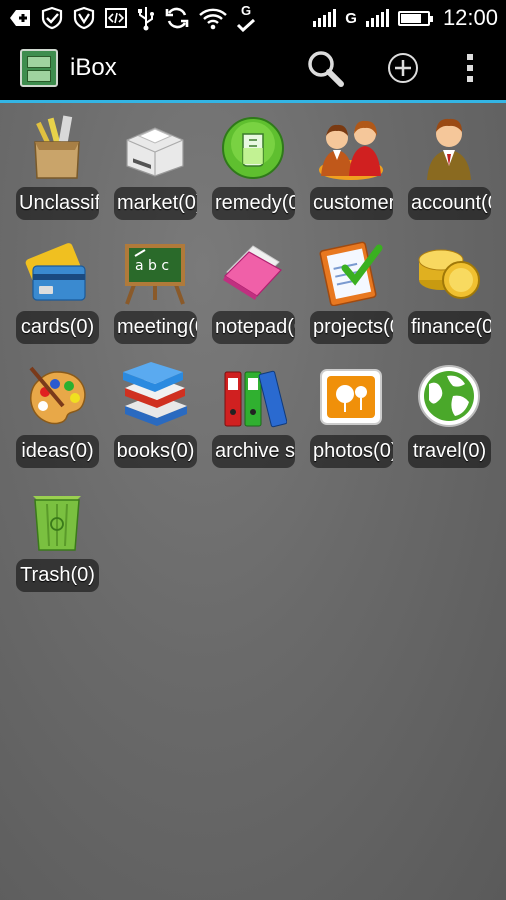  I want to click on system-status: G 12:00, so click(405, 18).